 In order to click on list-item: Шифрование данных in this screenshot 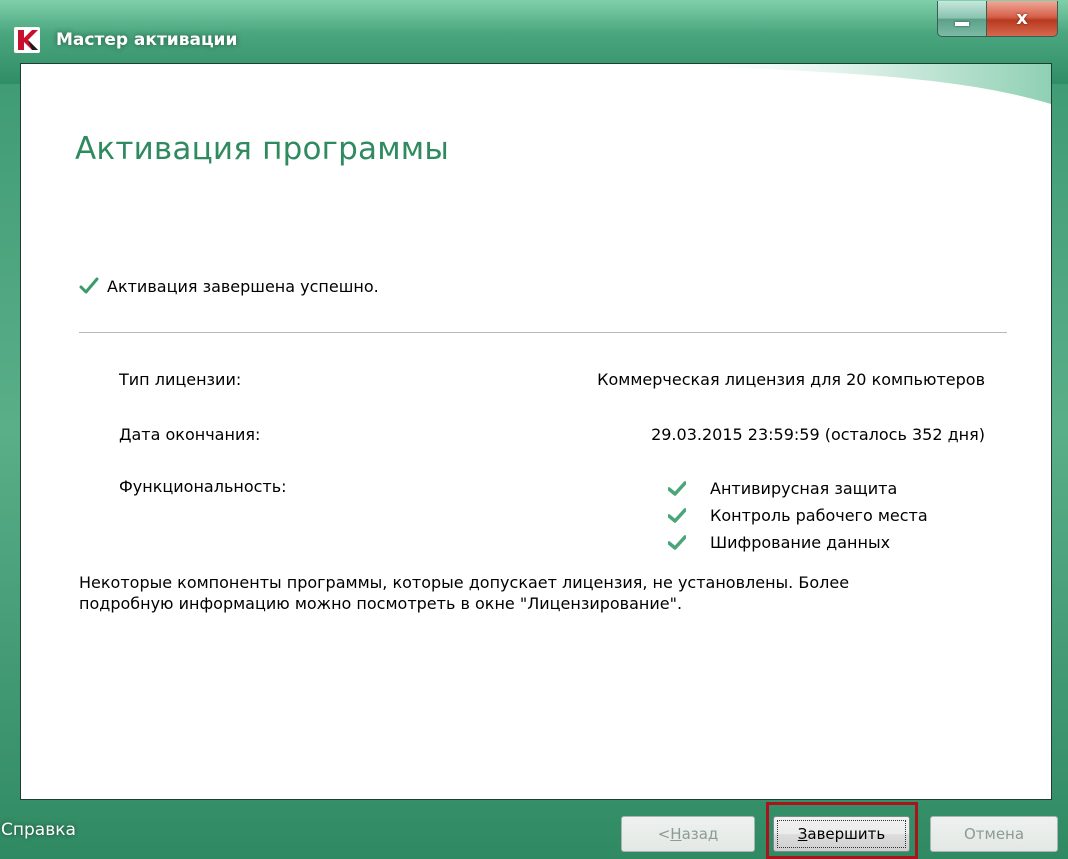, I will do `click(848, 542)`.